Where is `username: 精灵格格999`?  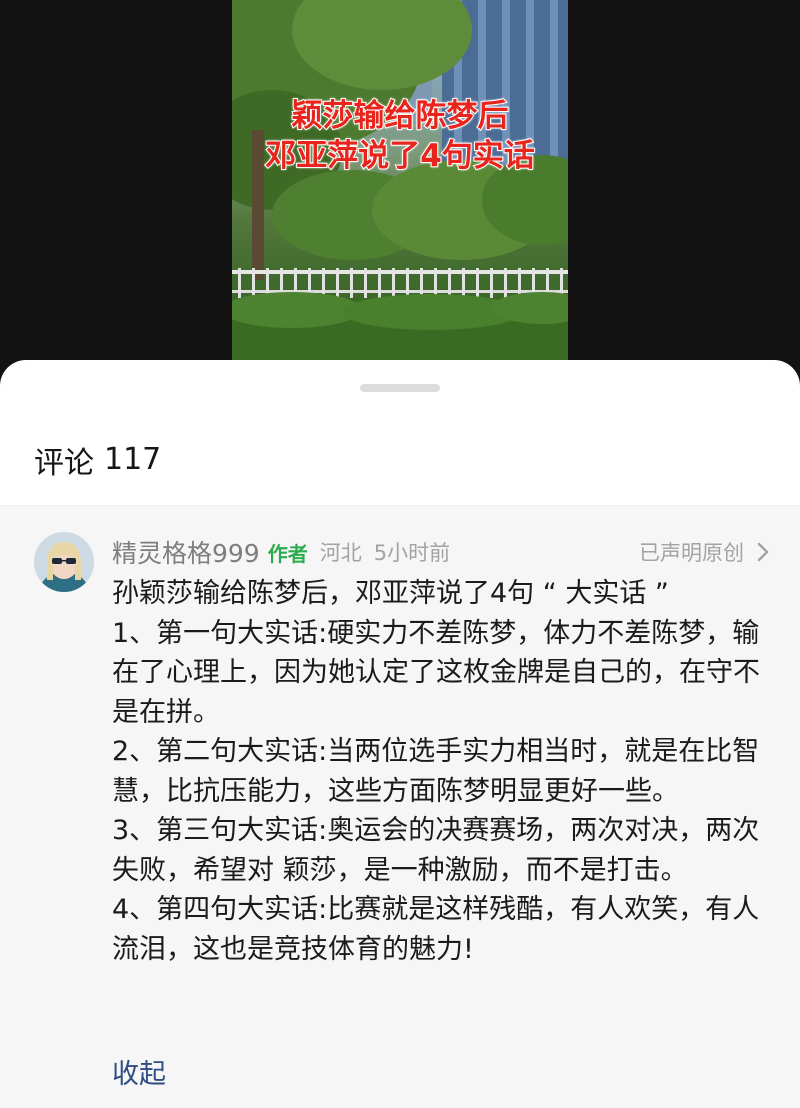 username: 精灵格格999 is located at coordinates (186, 552).